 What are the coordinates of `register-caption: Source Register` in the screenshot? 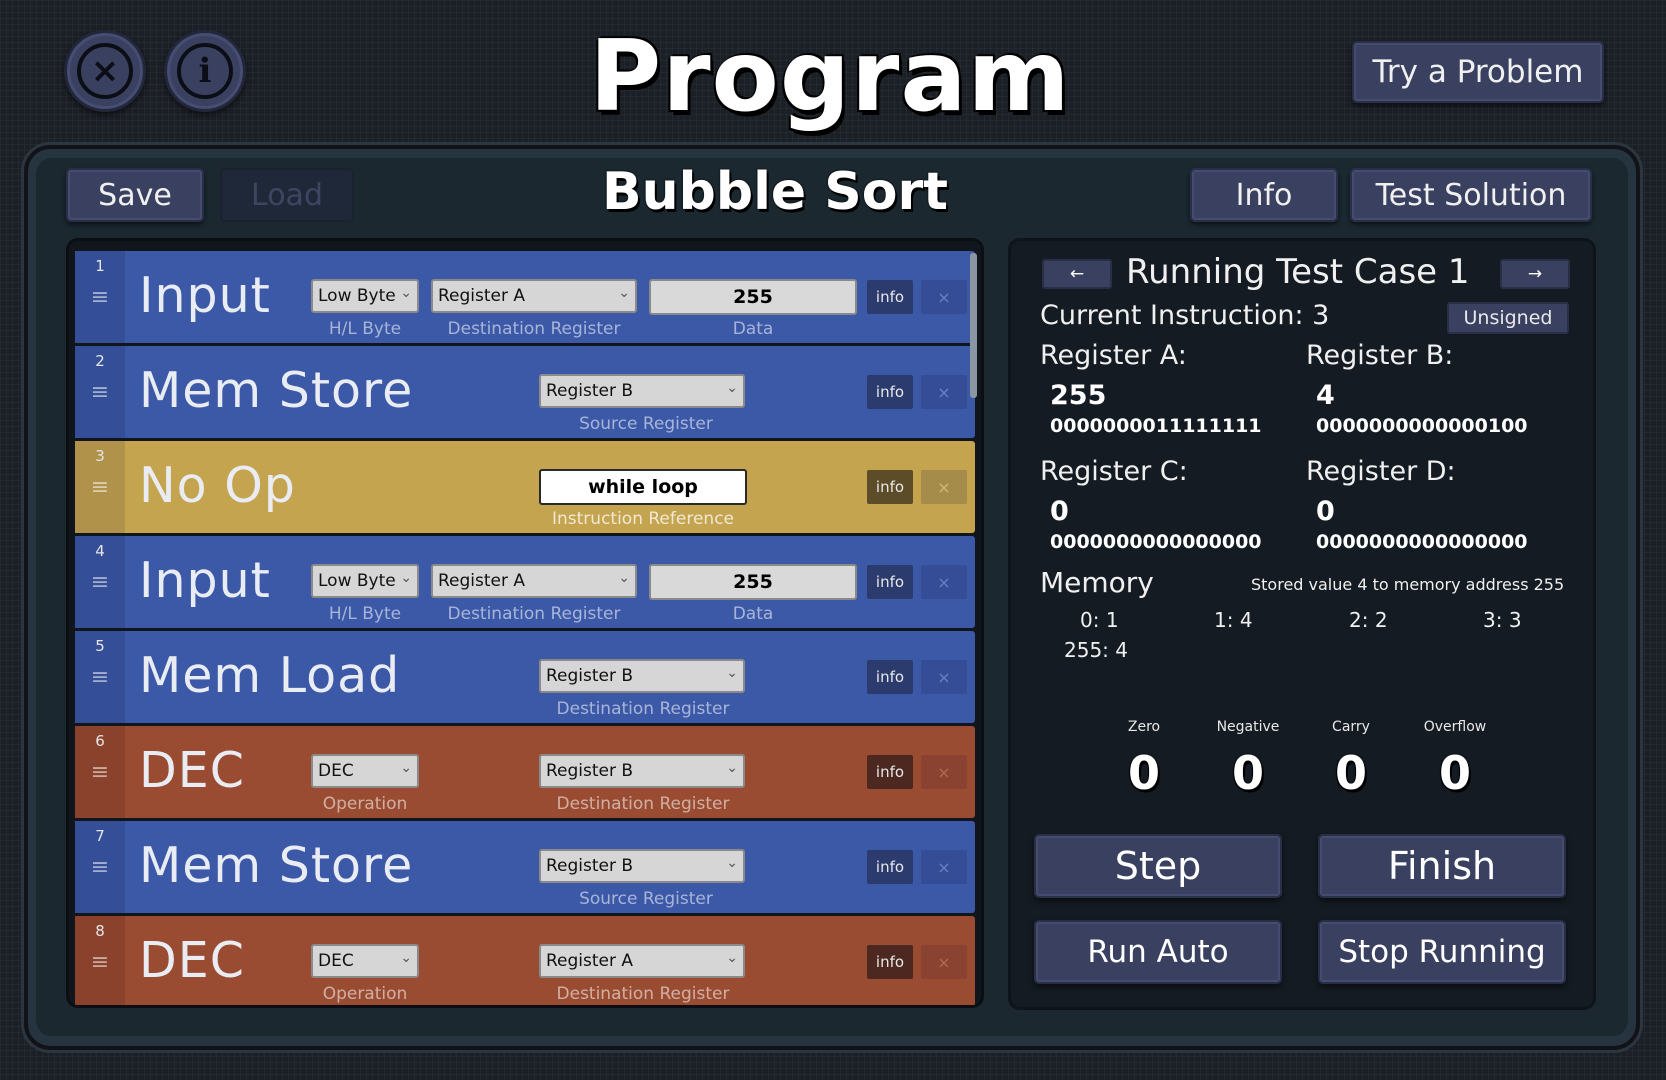 It's located at (646, 424).